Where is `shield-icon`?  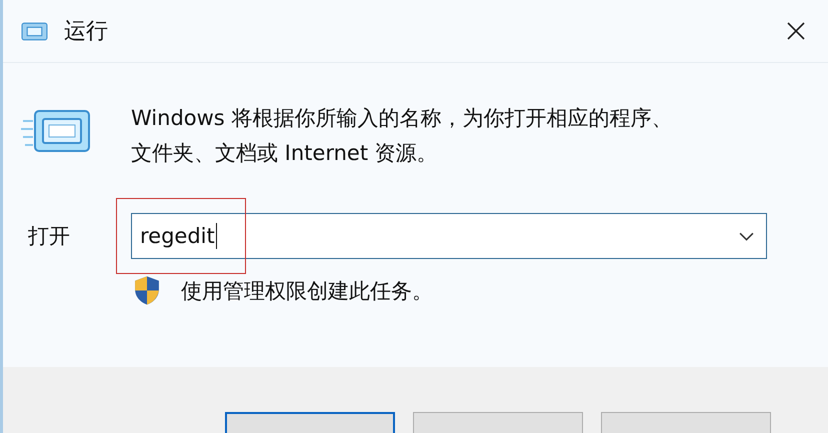 shield-icon is located at coordinates (147, 290).